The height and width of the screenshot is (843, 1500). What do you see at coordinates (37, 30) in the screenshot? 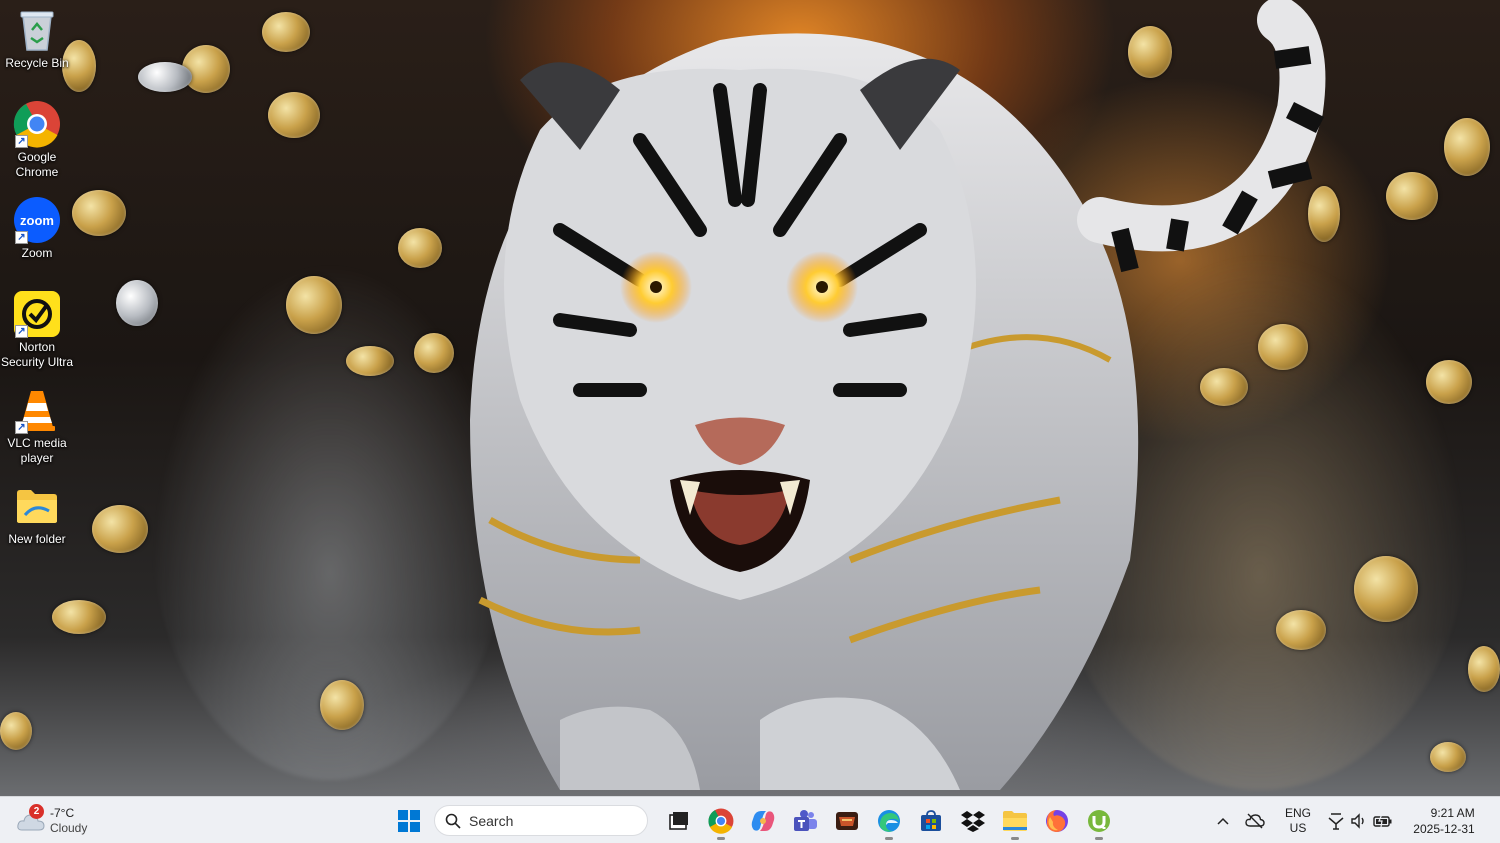
I see `recycle-bin-icon` at bounding box center [37, 30].